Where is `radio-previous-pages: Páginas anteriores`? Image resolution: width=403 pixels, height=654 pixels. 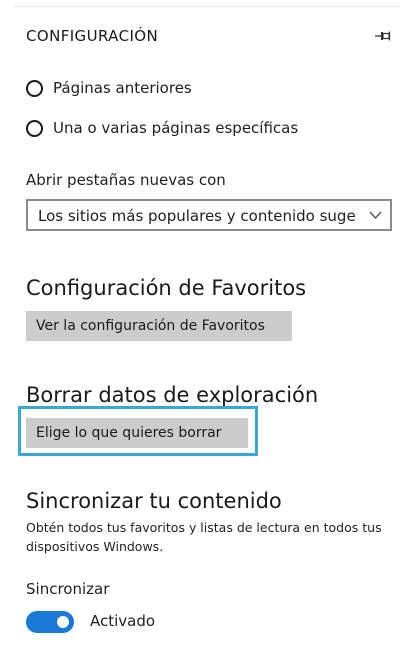 radio-previous-pages: Páginas anteriores is located at coordinates (109, 88).